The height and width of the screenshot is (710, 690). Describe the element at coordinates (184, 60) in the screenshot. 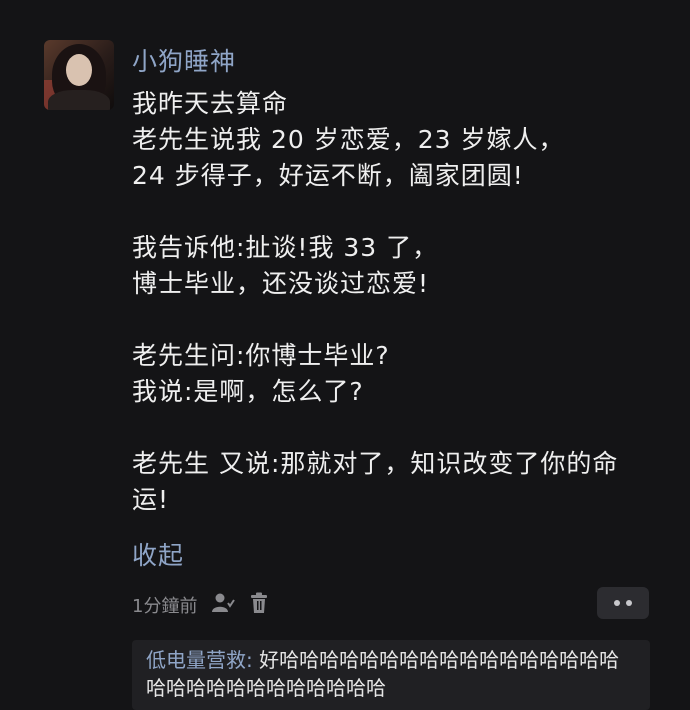

I see `username: 小狗睡神` at that location.